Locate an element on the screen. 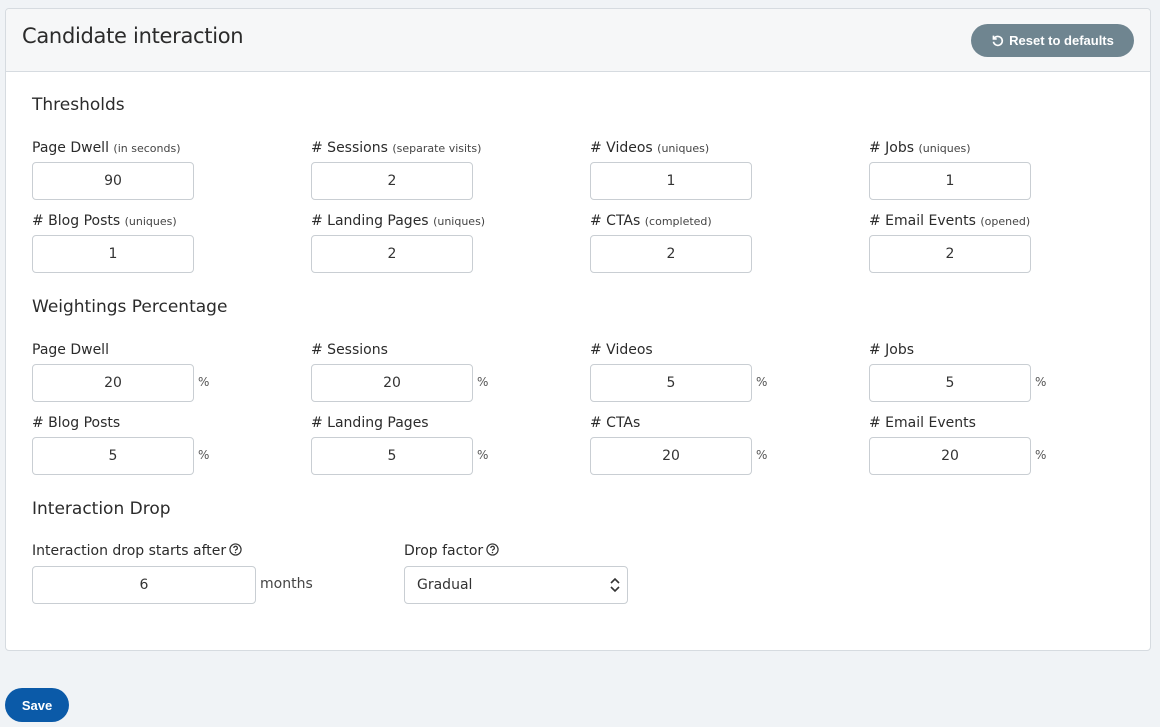  weighting-blog-posts-input is located at coordinates (113, 456).